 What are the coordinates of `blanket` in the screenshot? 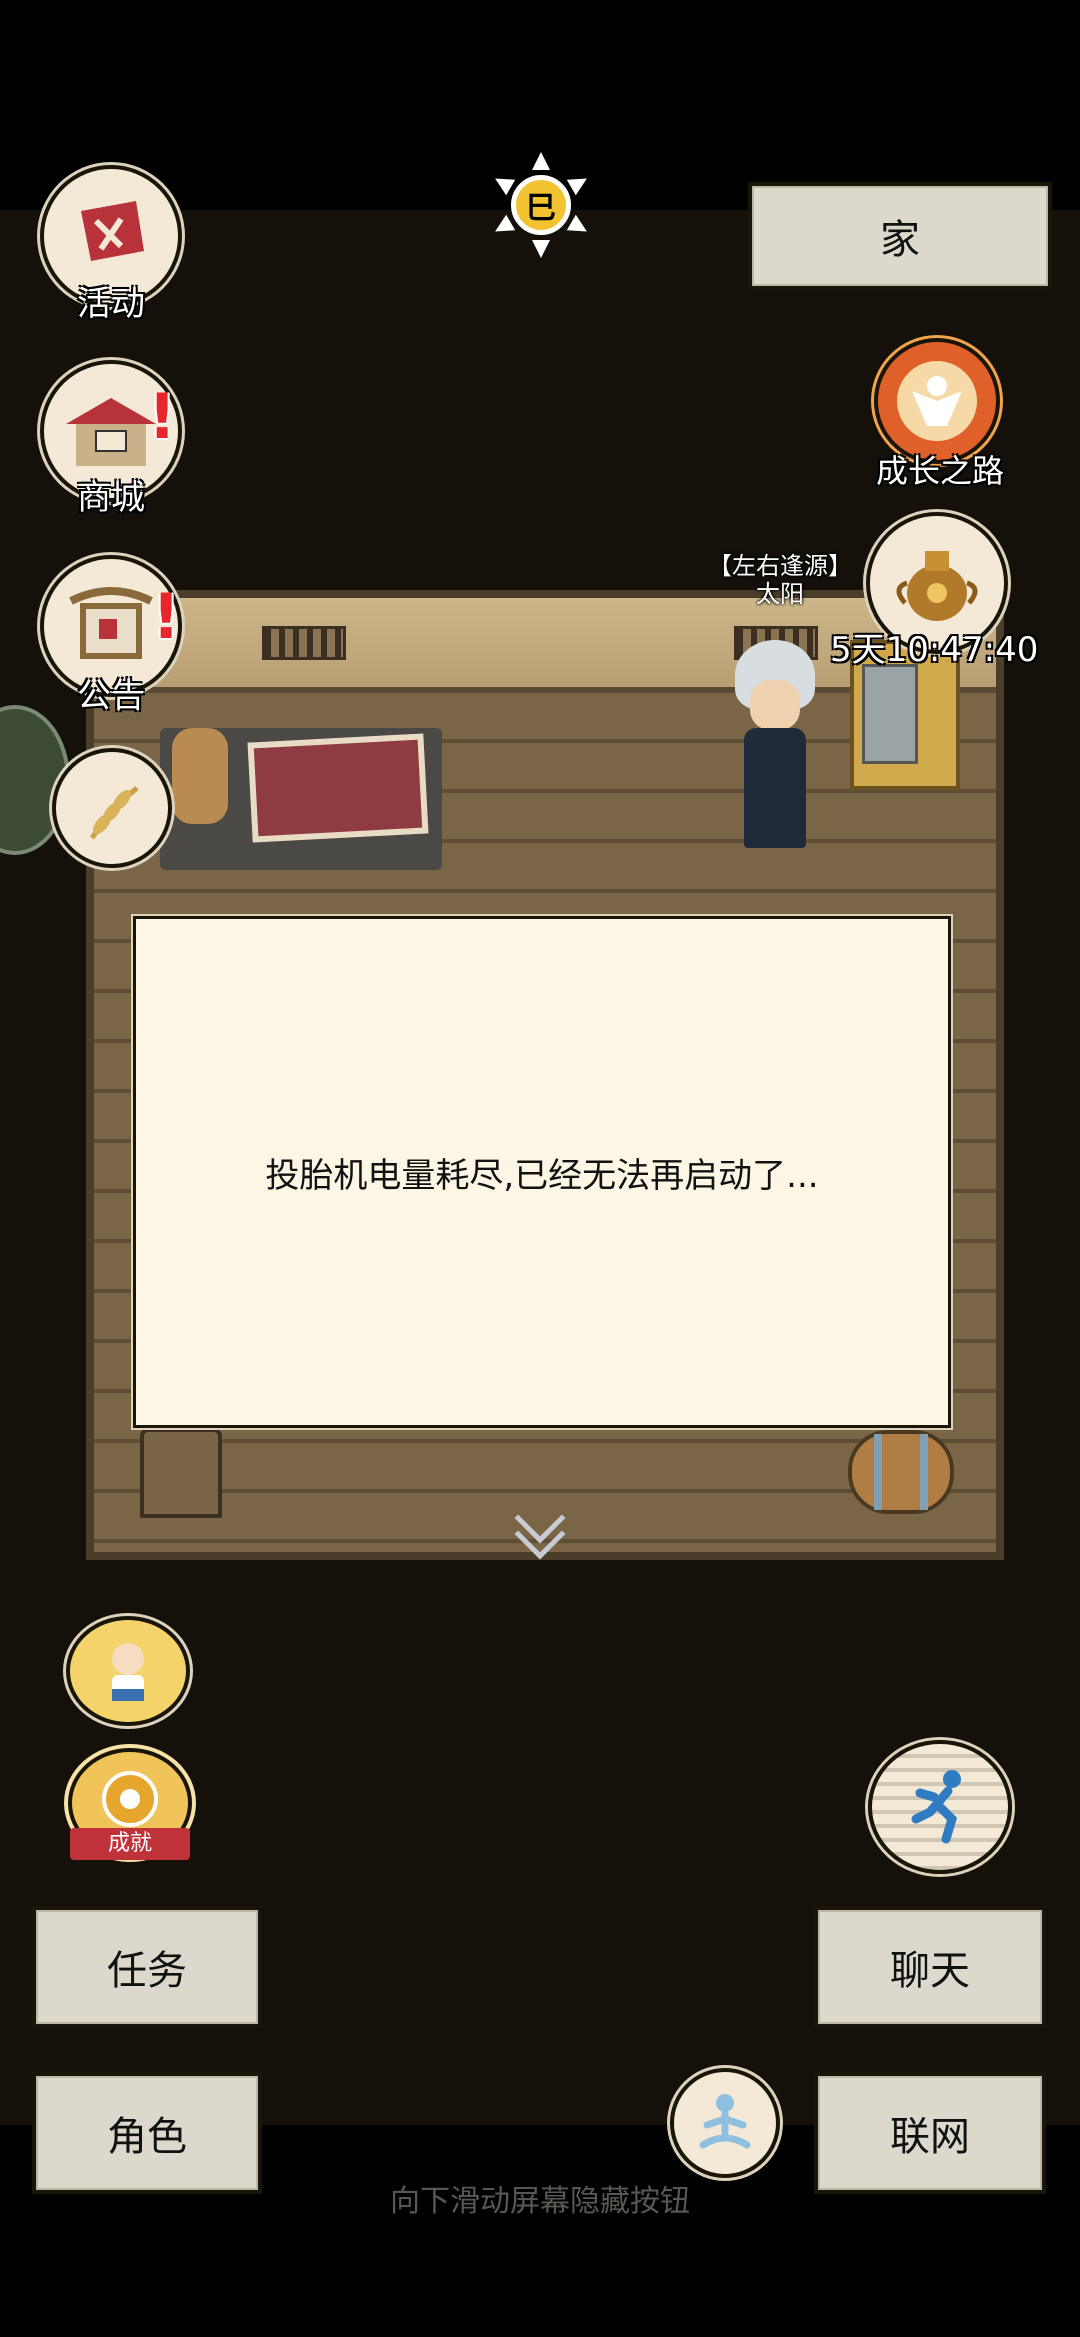 It's located at (338, 788).